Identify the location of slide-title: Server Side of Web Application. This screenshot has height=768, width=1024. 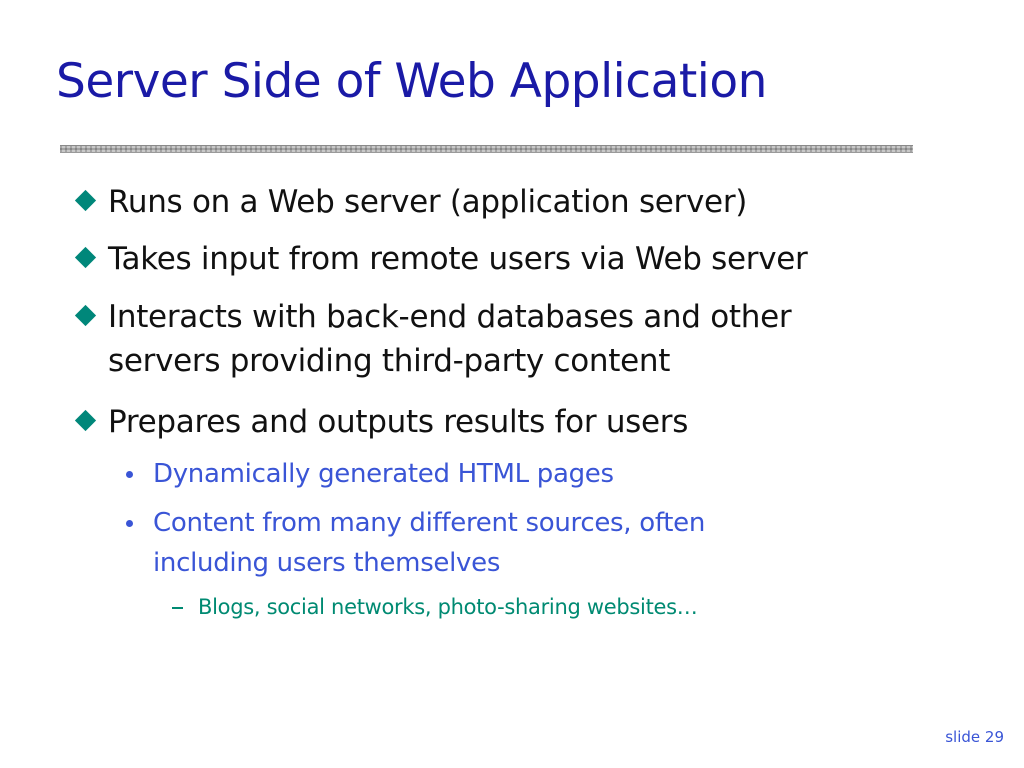
(411, 81).